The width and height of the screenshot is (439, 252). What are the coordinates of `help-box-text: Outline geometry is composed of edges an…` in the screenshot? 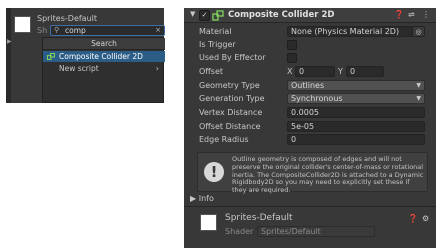 It's located at (328, 175).